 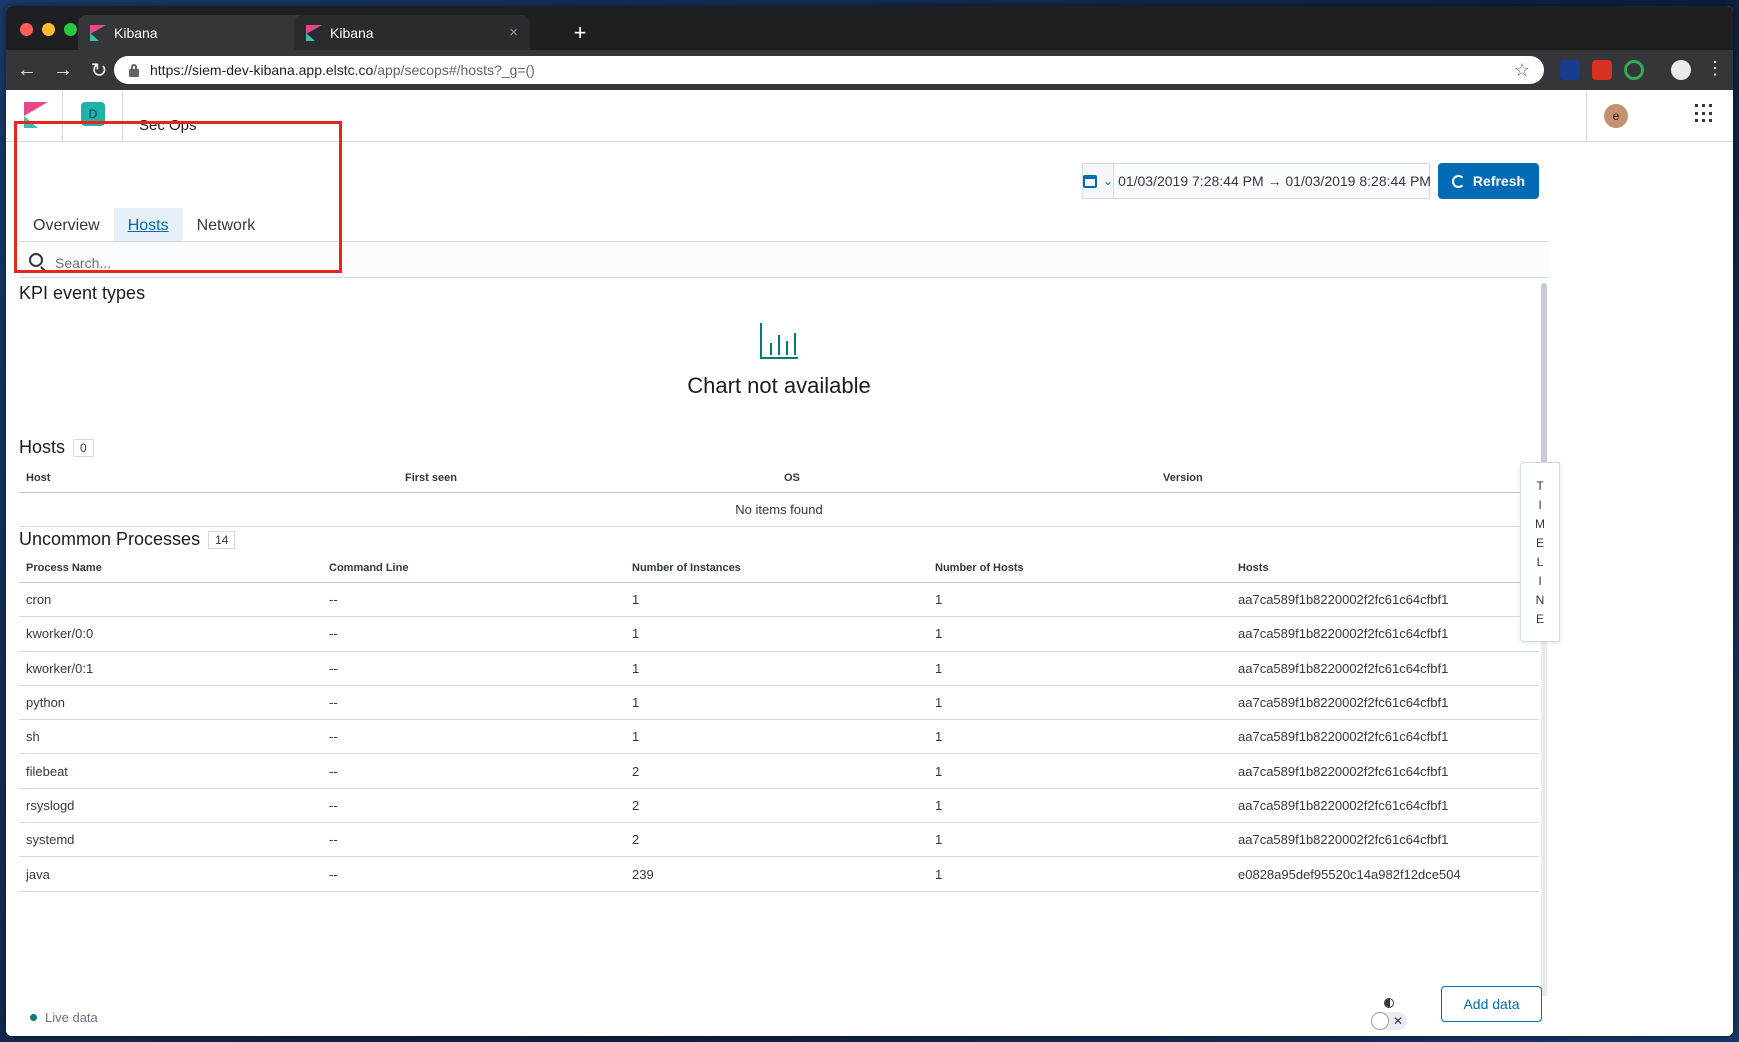 I want to click on search-input, so click(x=255, y=262).